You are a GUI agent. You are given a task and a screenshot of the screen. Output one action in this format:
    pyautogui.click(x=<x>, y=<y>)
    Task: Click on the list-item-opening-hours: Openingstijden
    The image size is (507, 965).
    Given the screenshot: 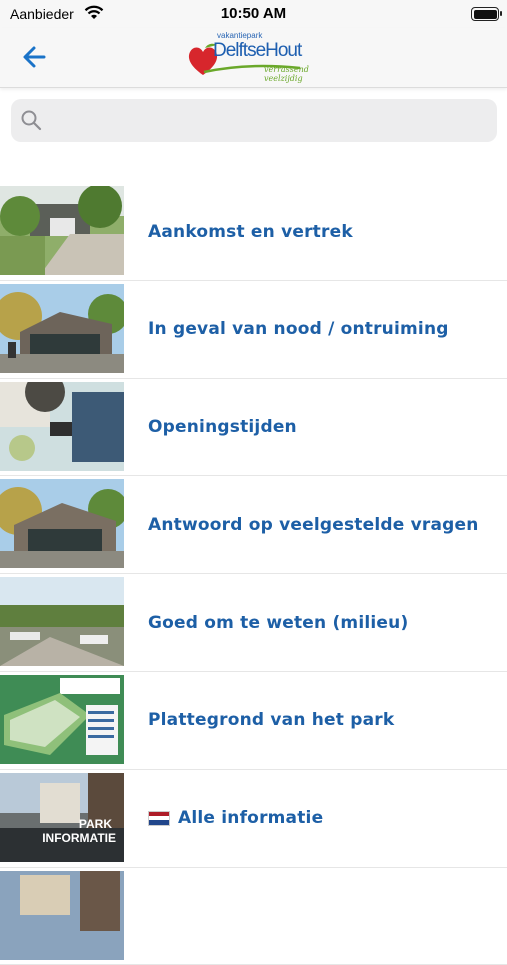 What is the action you would take?
    pyautogui.click(x=253, y=428)
    